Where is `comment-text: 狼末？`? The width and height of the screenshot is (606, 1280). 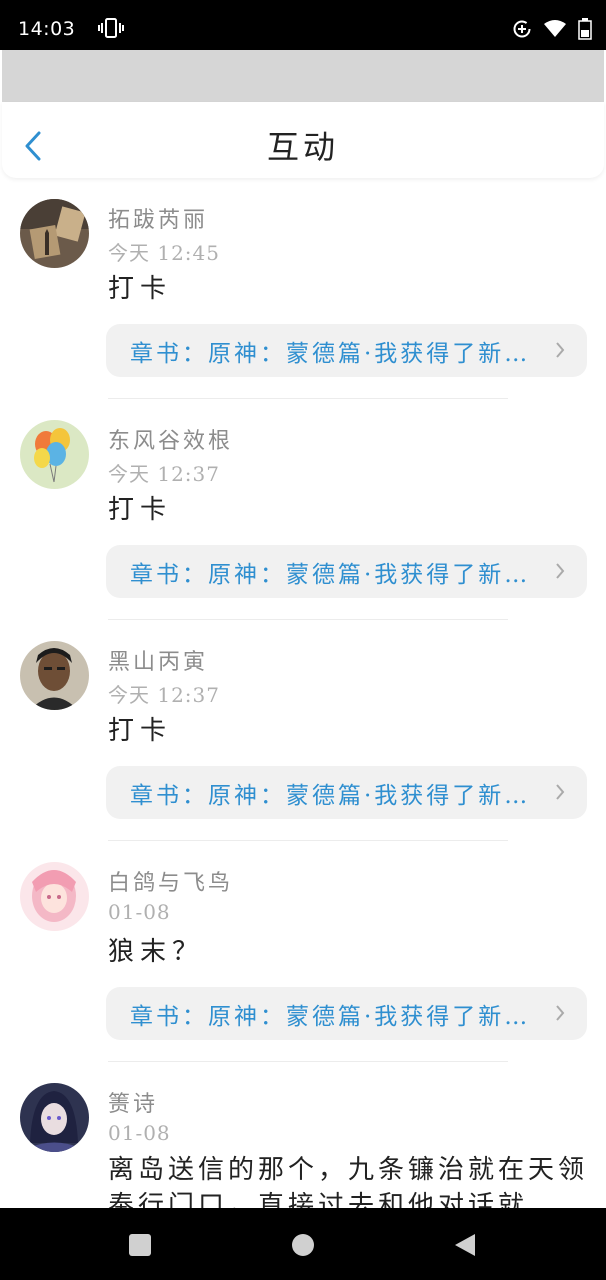 comment-text: 狼末？ is located at coordinates (156, 952).